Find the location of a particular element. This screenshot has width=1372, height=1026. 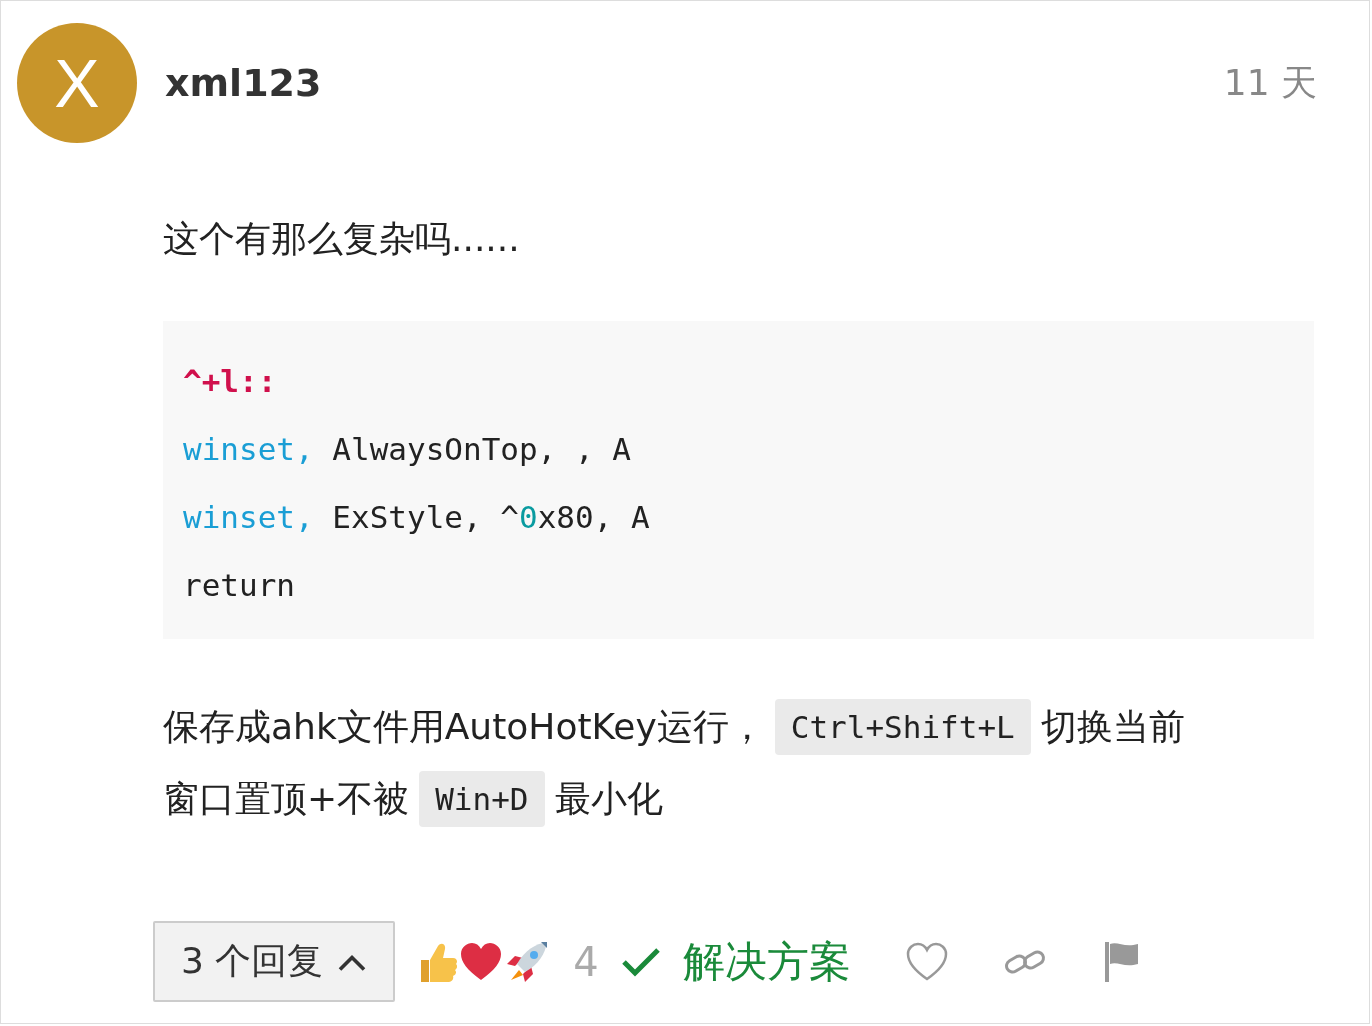

rocket-icon is located at coordinates (527, 961).